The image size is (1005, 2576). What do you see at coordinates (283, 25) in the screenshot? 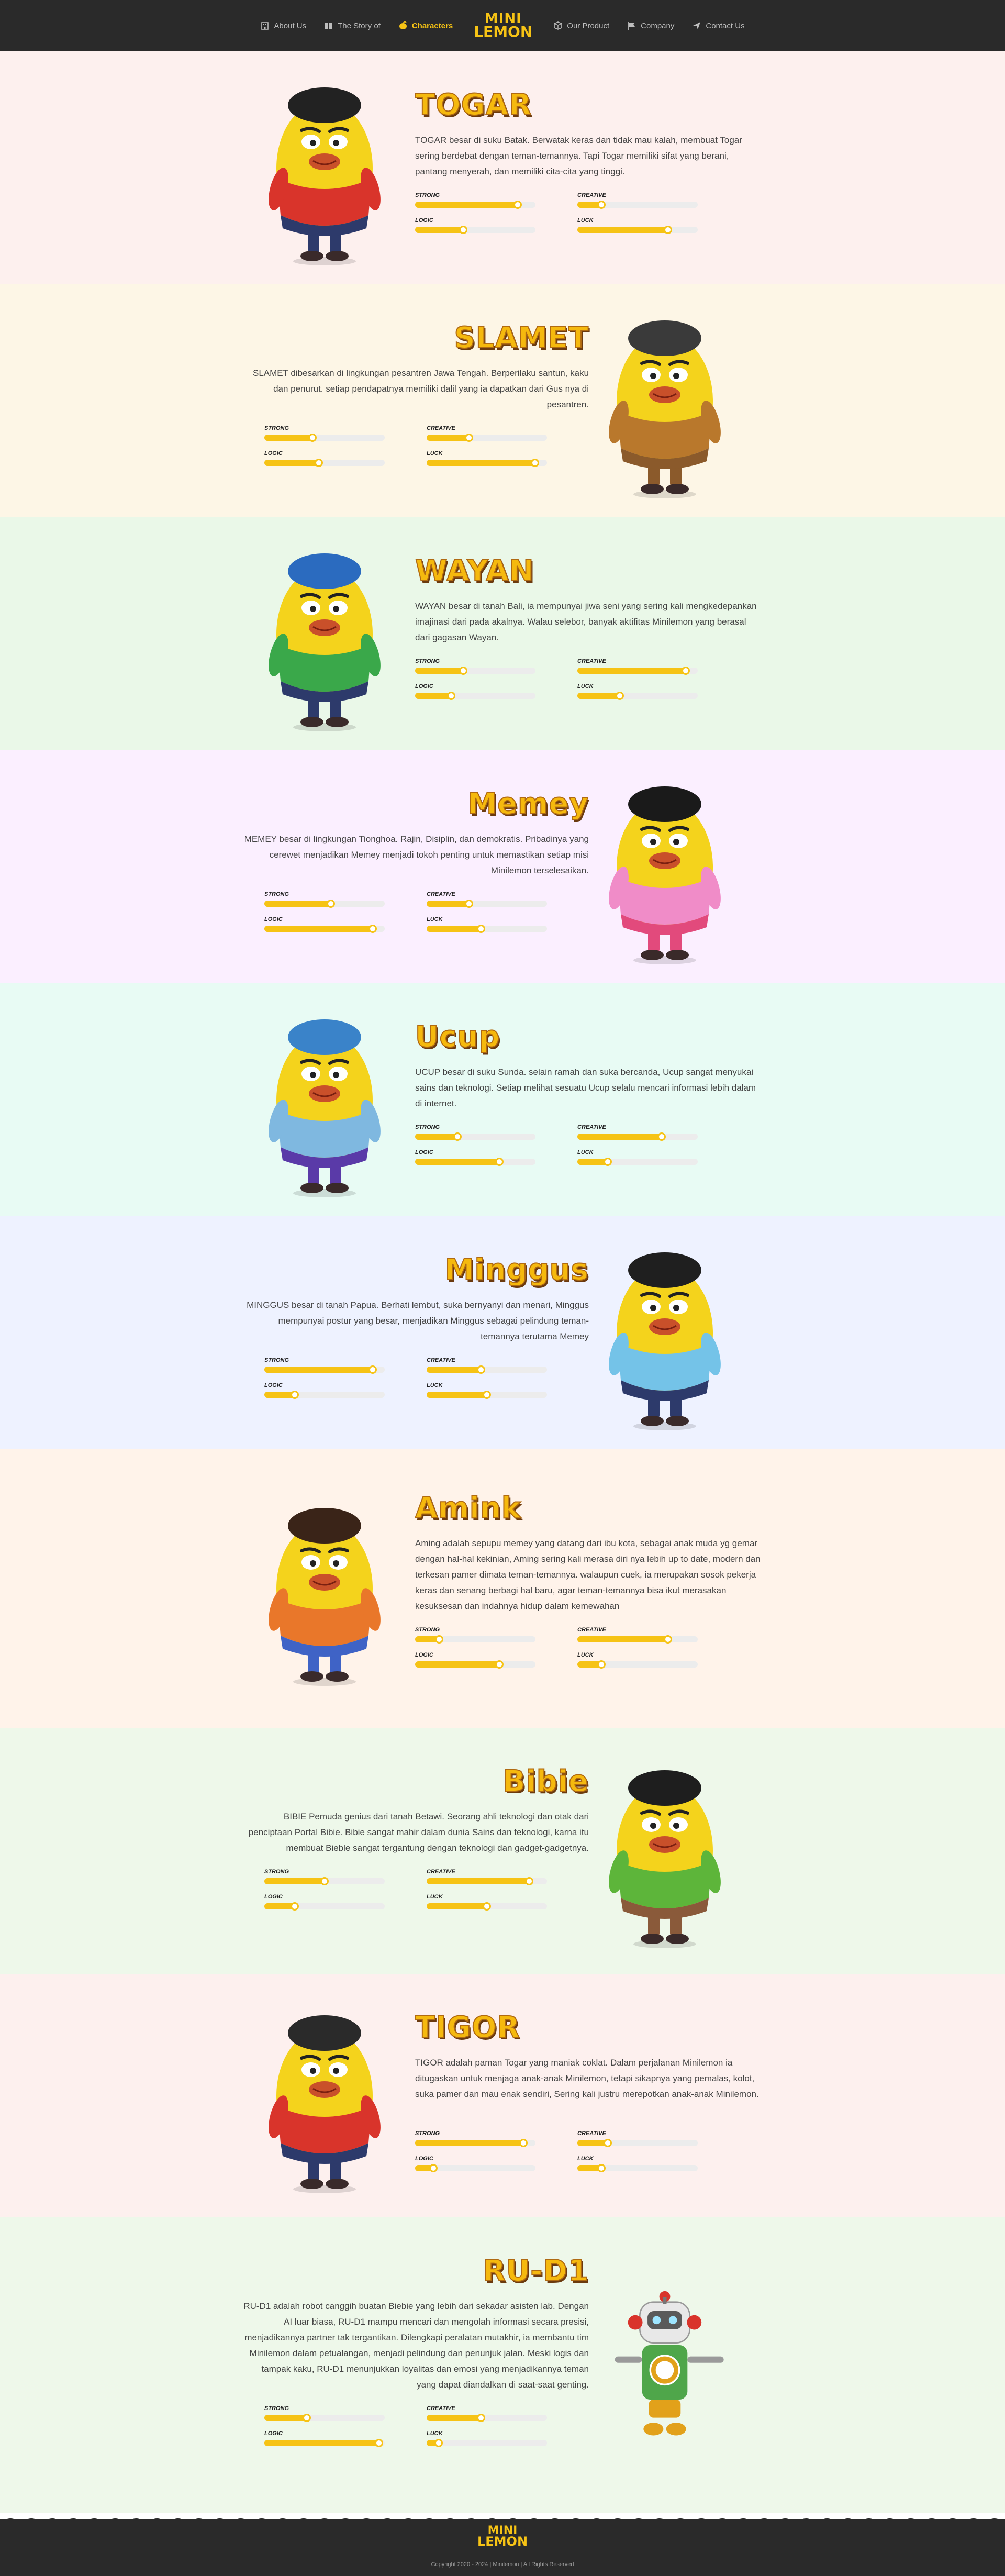
I see `nav-item-about-us: About Us` at bounding box center [283, 25].